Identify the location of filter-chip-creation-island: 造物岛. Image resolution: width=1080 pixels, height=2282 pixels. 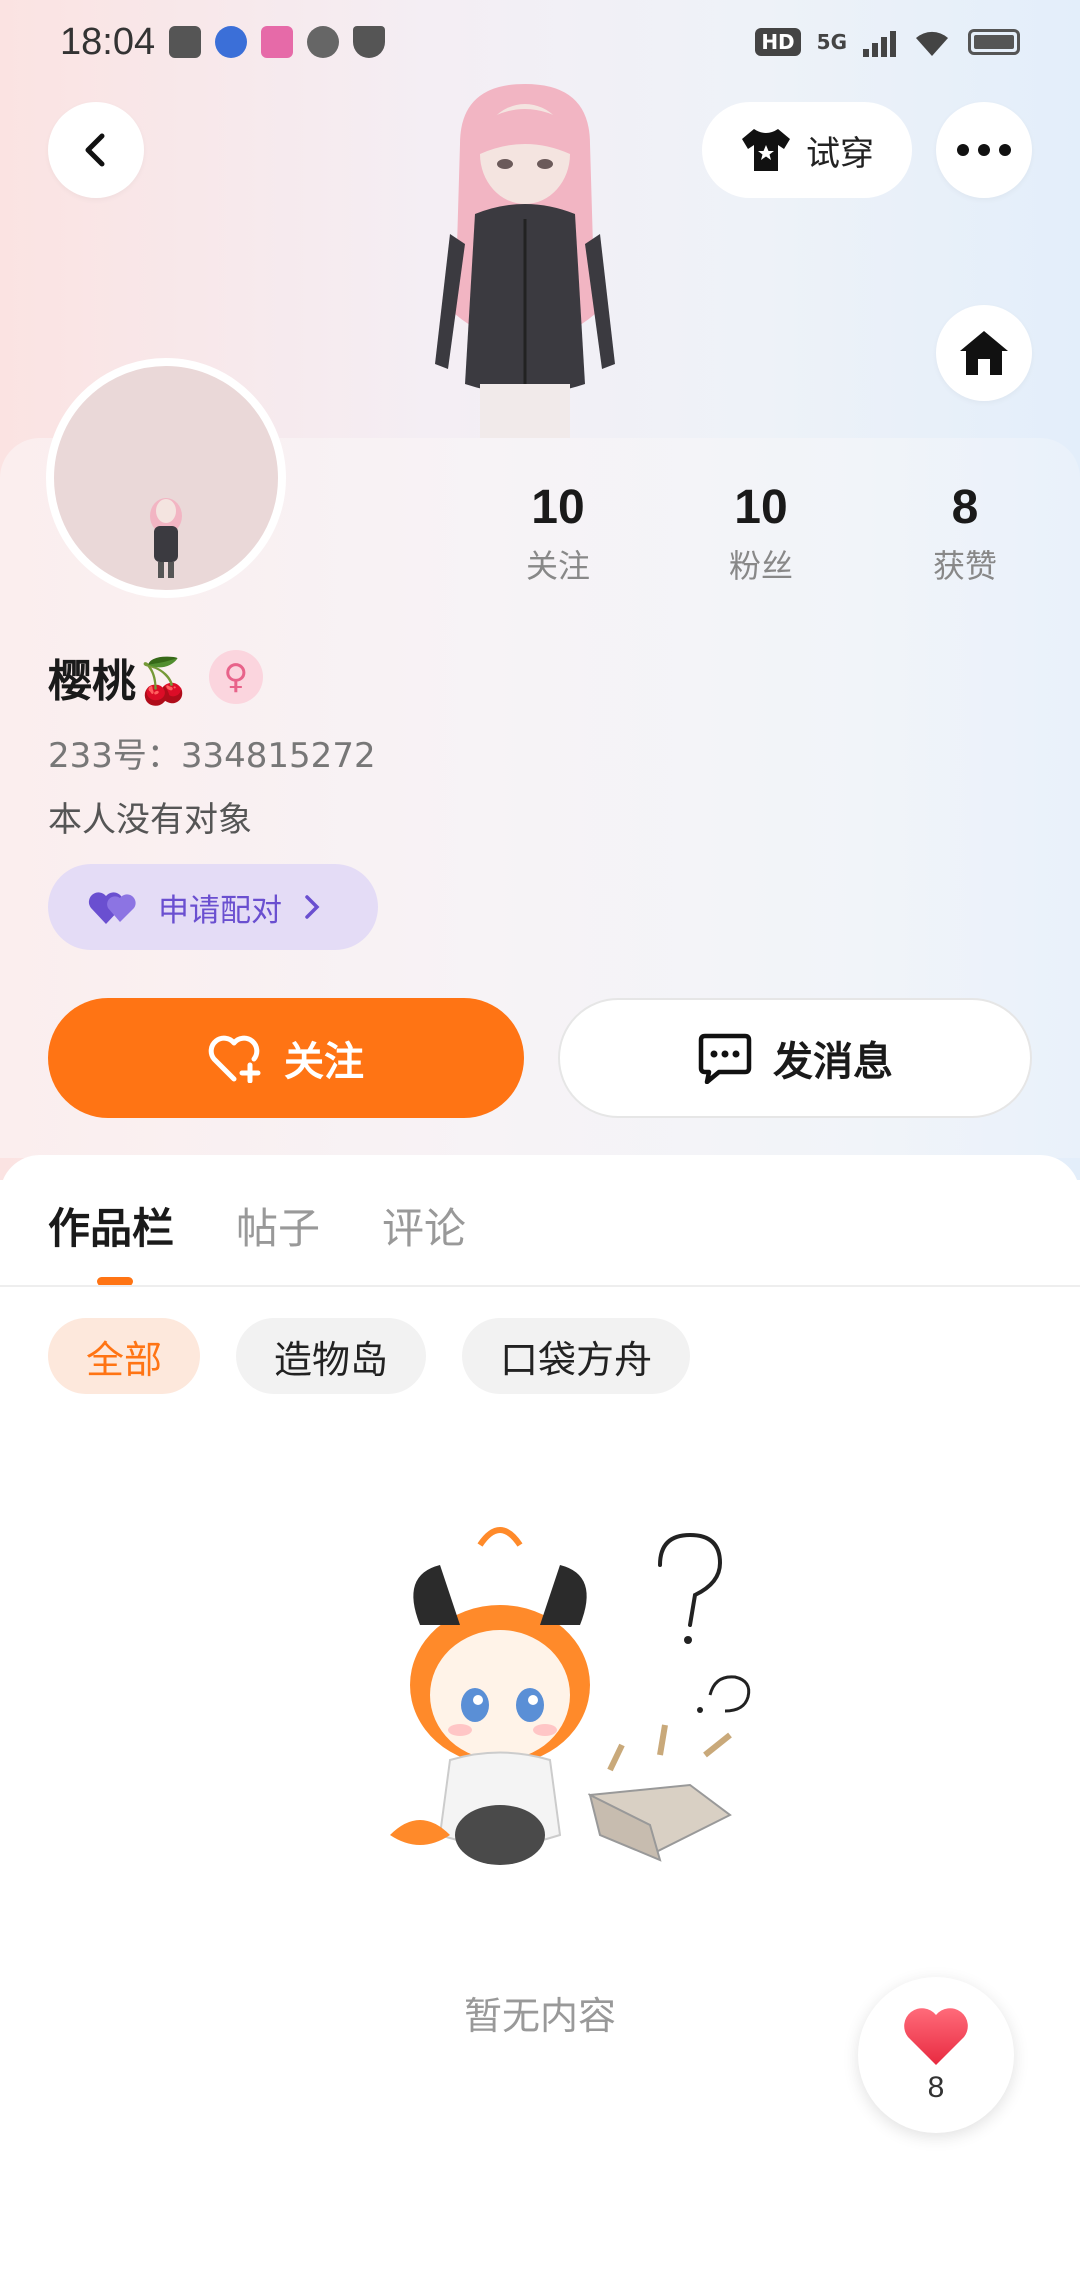
(331, 1356).